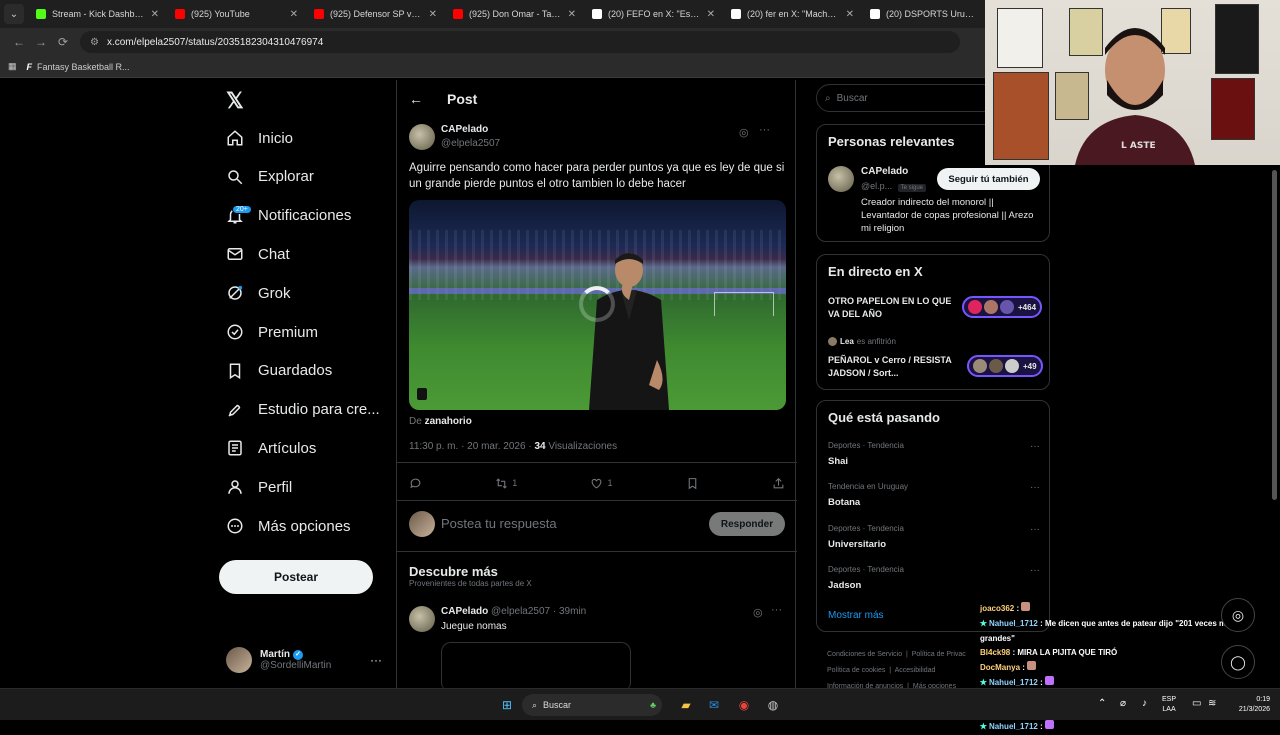  What do you see at coordinates (284, 216) in the screenshot?
I see `nav-item-notificaciones: 20+ Notificaciones` at bounding box center [284, 216].